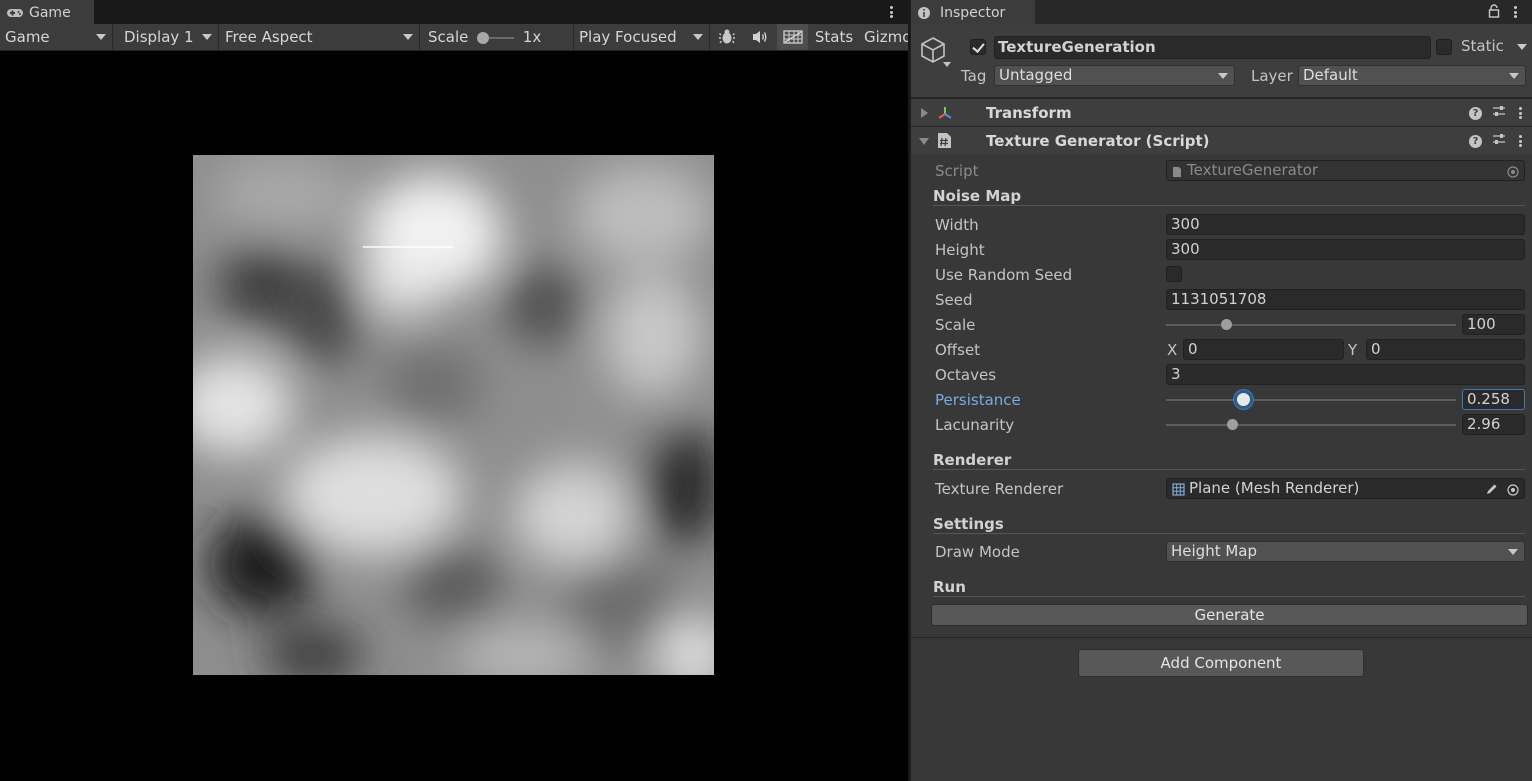 This screenshot has width=1532, height=781. Describe the element at coordinates (1212, 47) in the screenshot. I see `object-name-field: TextureGeneration` at that location.